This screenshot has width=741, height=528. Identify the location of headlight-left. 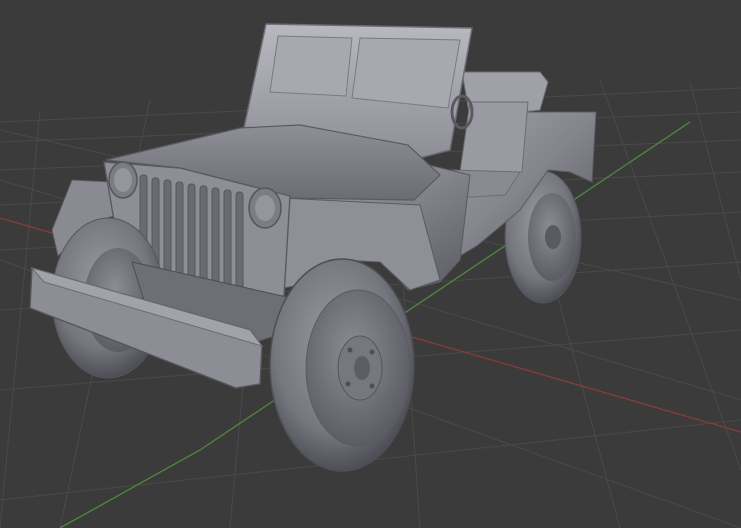
(123, 180).